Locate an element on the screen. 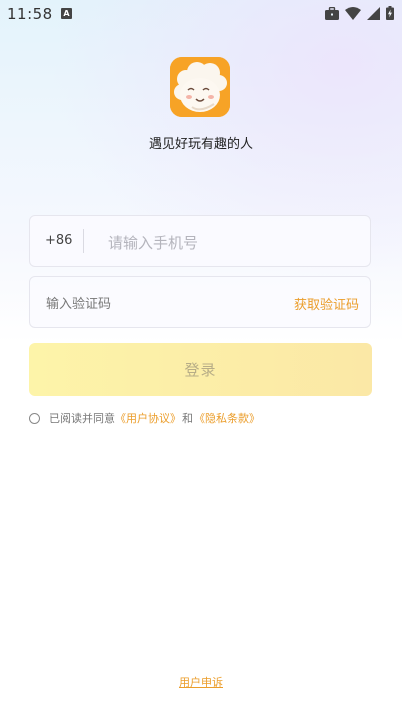 The width and height of the screenshot is (402, 716). user-agreement-link: 《用户协议》 is located at coordinates (148, 418).